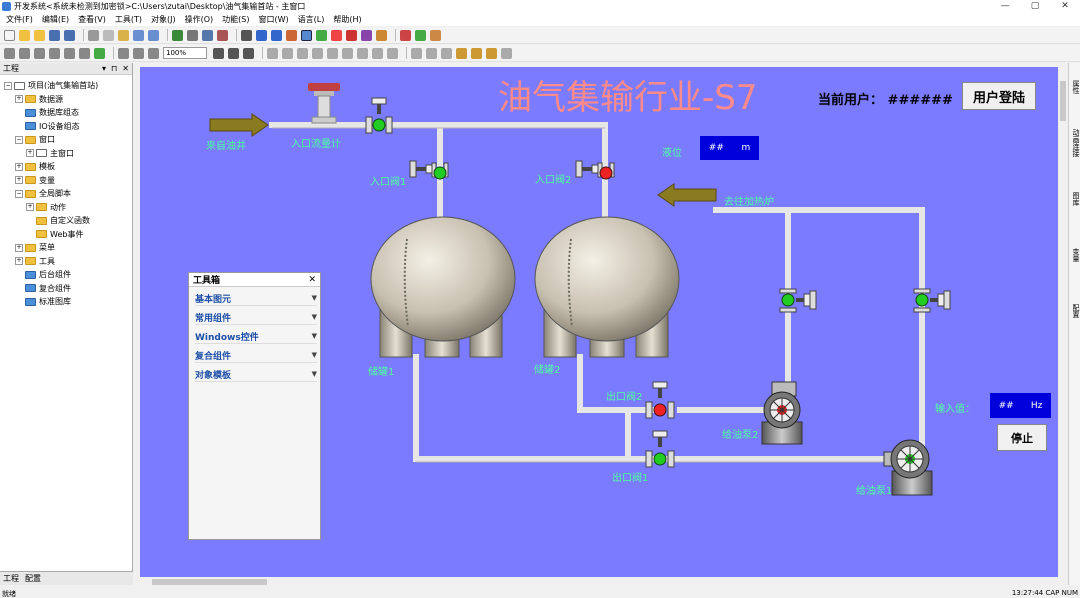 Image resolution: width=1080 pixels, height=598 pixels. I want to click on login-button: 用户登陆, so click(999, 96).